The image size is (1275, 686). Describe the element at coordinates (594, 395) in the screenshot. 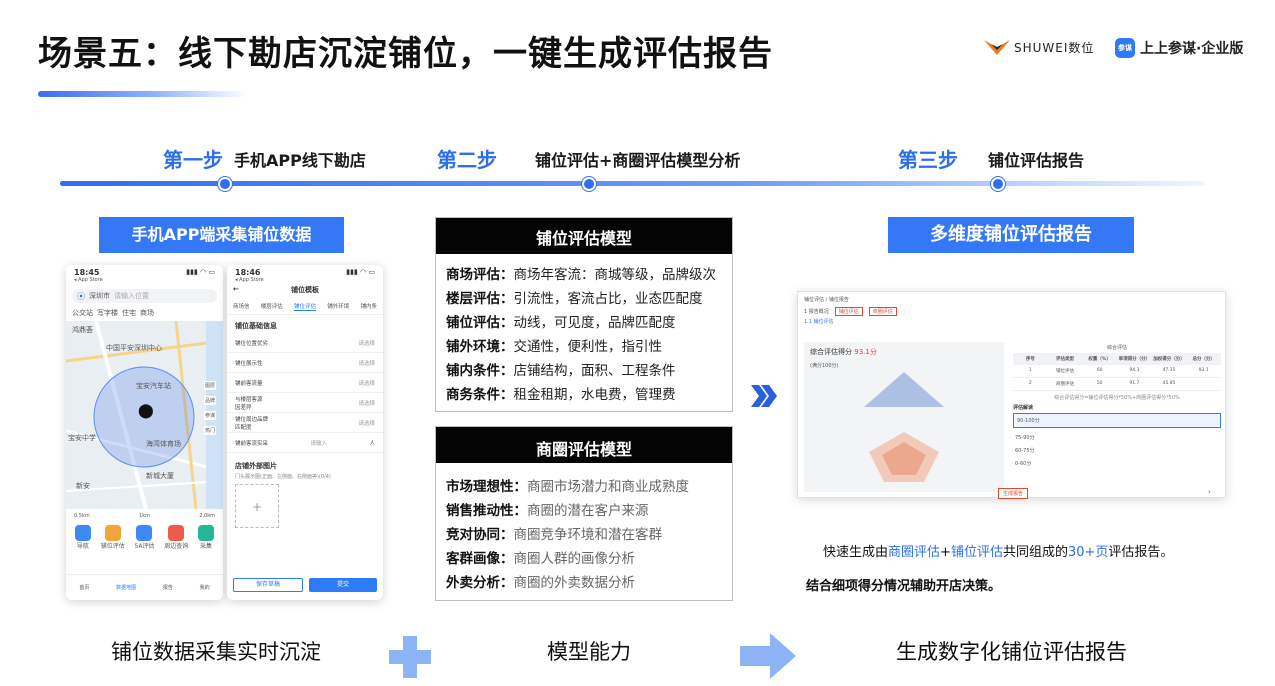

I see `model-row-value: 租金租期，水电费，管理费` at that location.